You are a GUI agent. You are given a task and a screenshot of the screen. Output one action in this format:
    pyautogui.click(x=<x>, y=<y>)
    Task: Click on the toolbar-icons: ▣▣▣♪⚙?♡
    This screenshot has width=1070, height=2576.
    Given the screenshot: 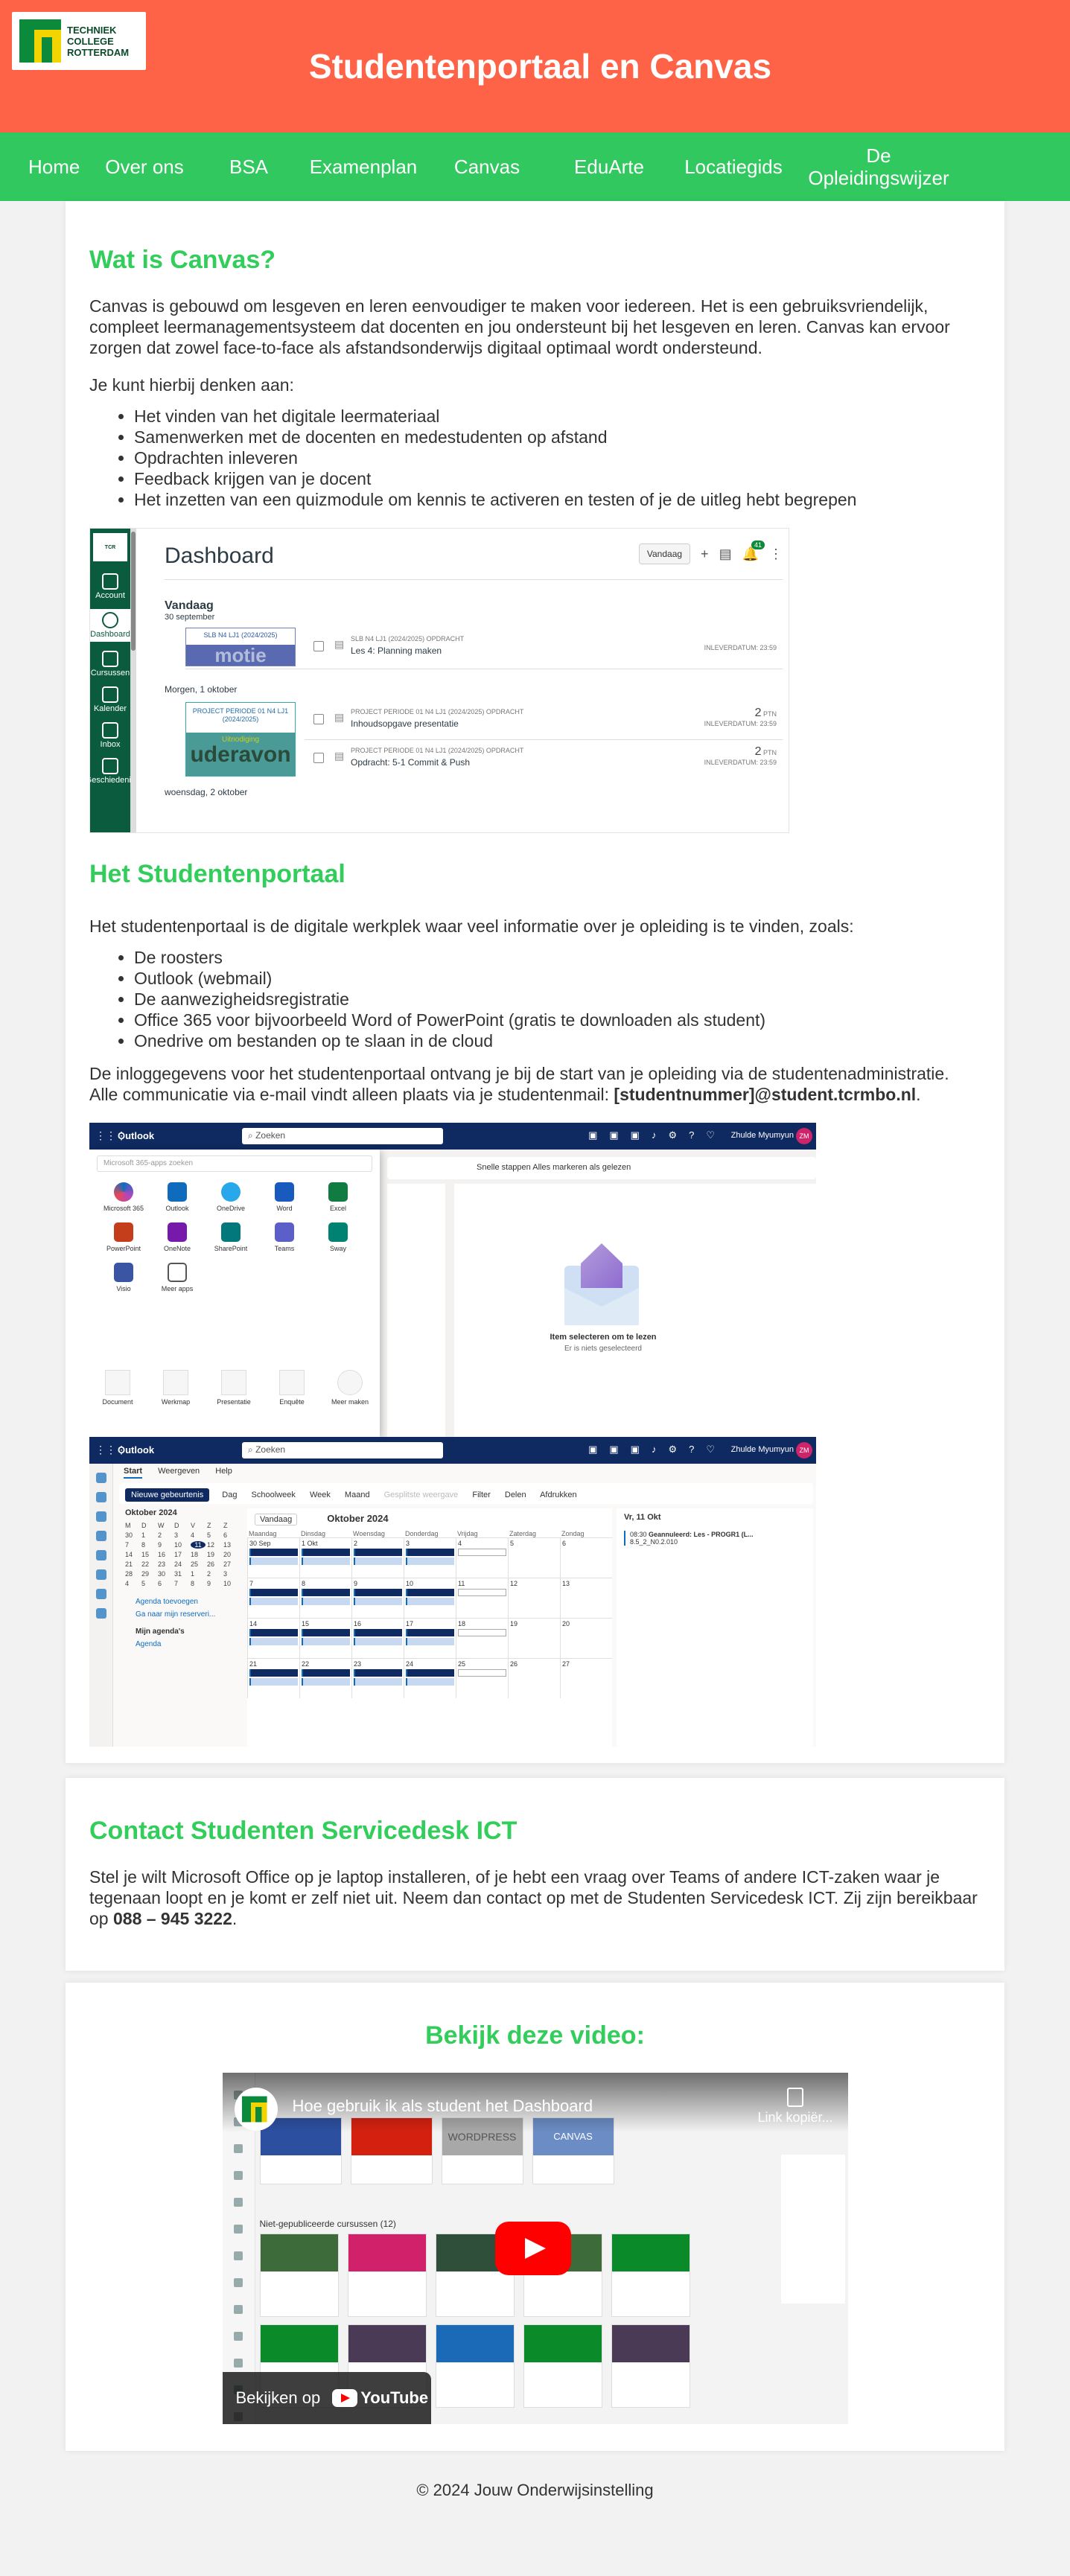 What is the action you would take?
    pyautogui.click(x=657, y=1449)
    